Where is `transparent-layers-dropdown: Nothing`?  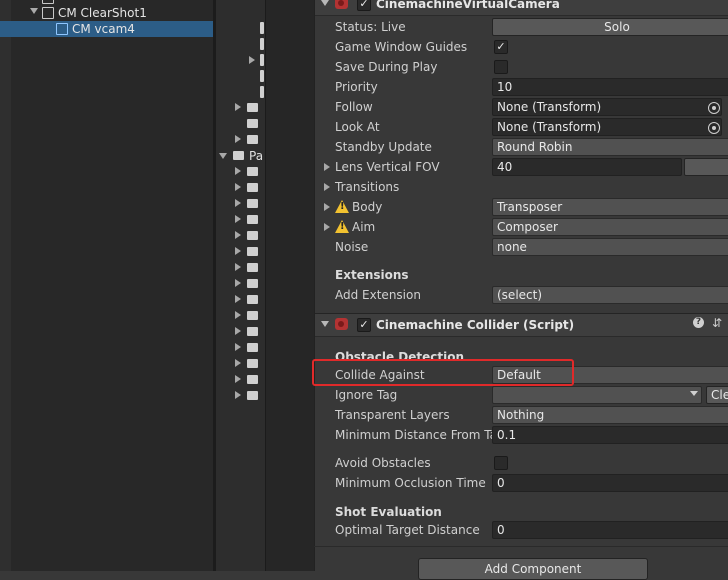 transparent-layers-dropdown: Nothing is located at coordinates (610, 415).